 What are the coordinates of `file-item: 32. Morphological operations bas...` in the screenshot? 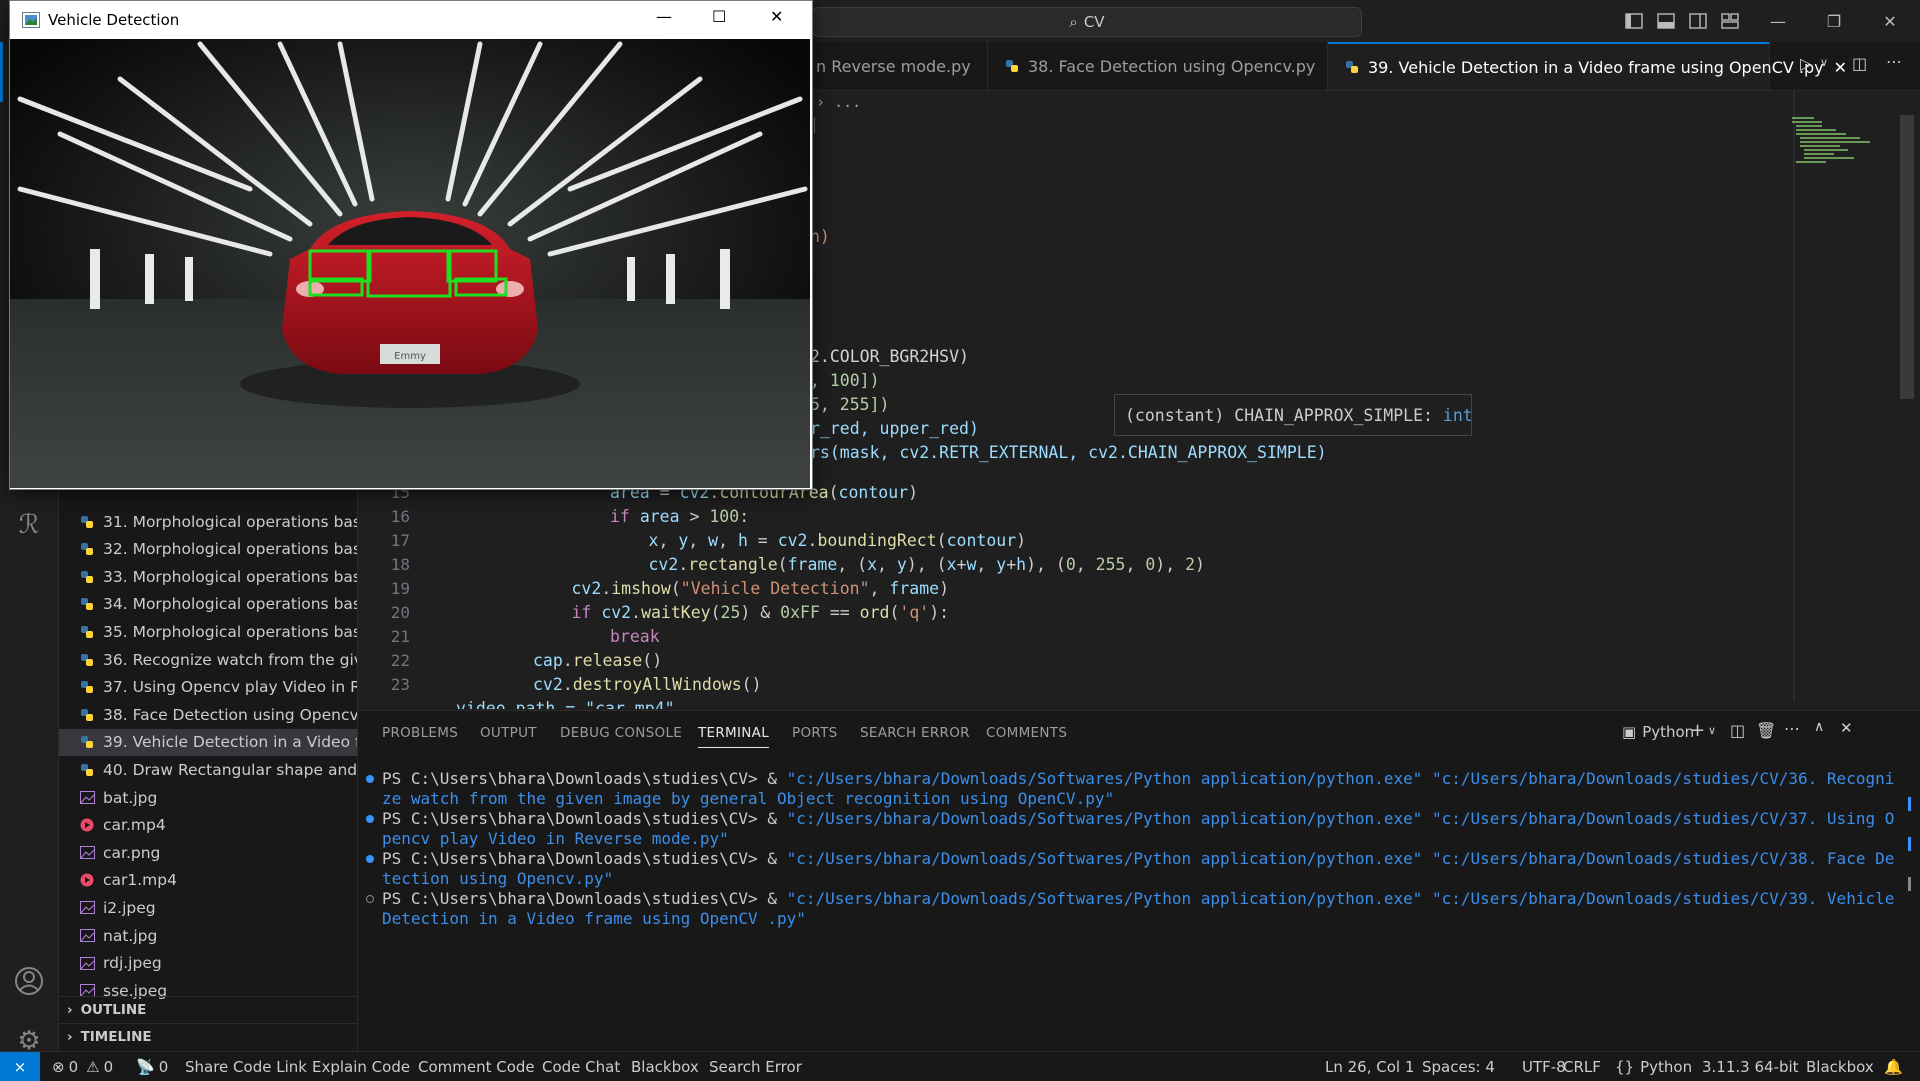 It's located at (208, 549).